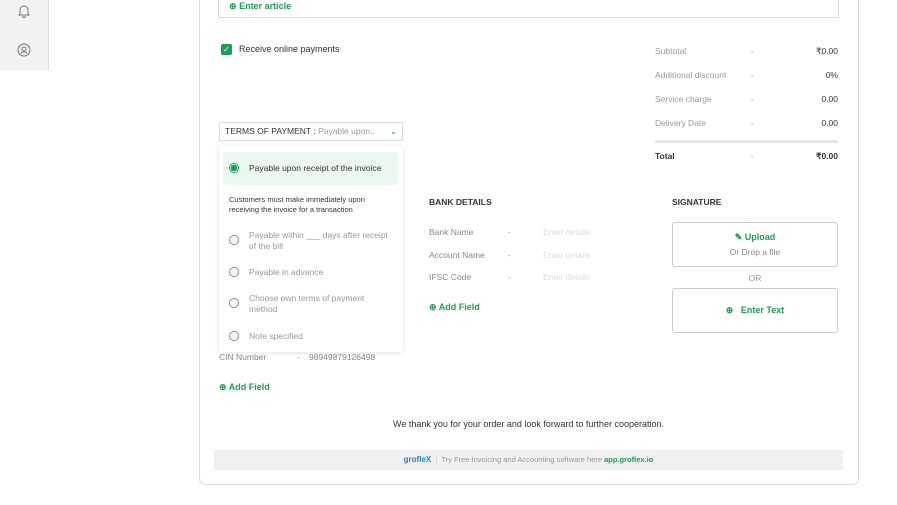  Describe the element at coordinates (24, 35) in the screenshot. I see `sidebar` at that location.